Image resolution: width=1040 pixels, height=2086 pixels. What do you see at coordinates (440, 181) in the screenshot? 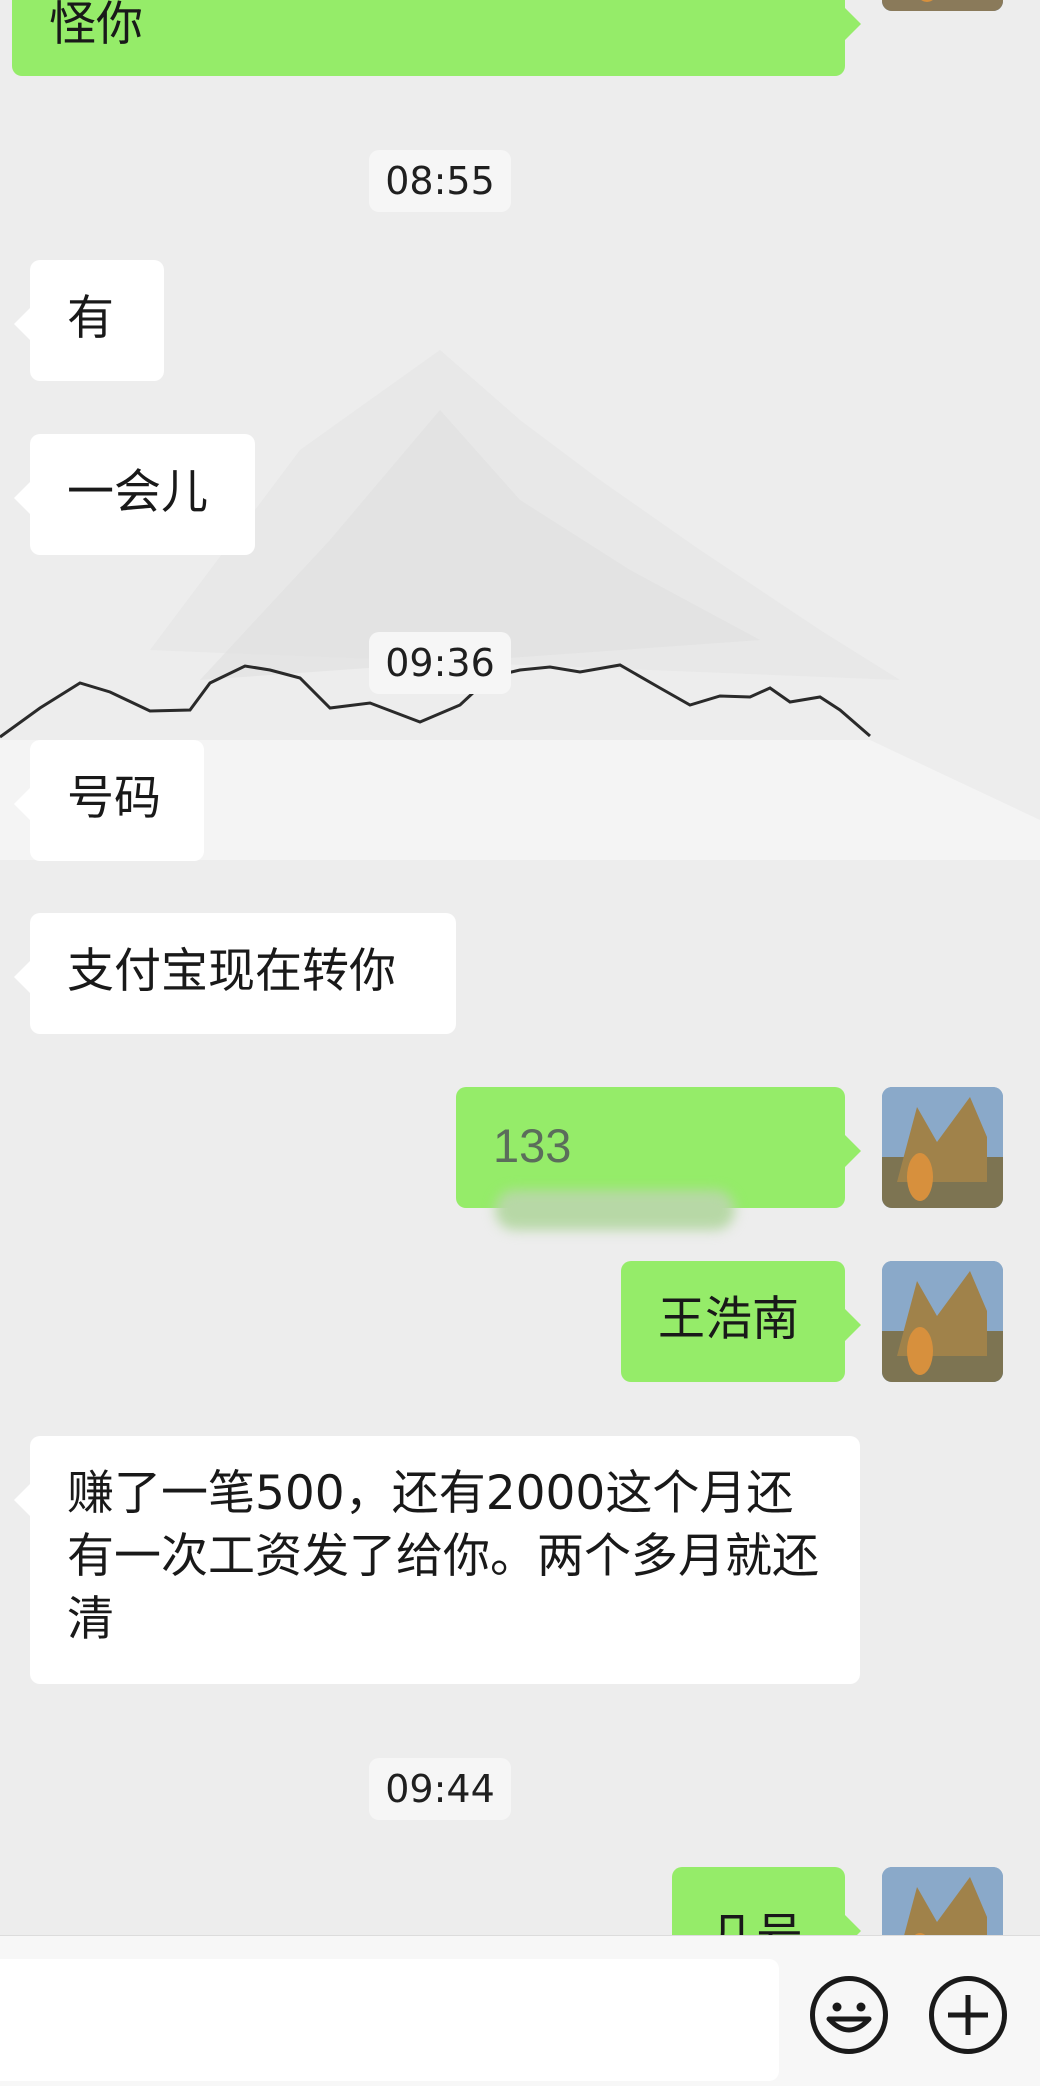
I see `timestamp: 08:55` at bounding box center [440, 181].